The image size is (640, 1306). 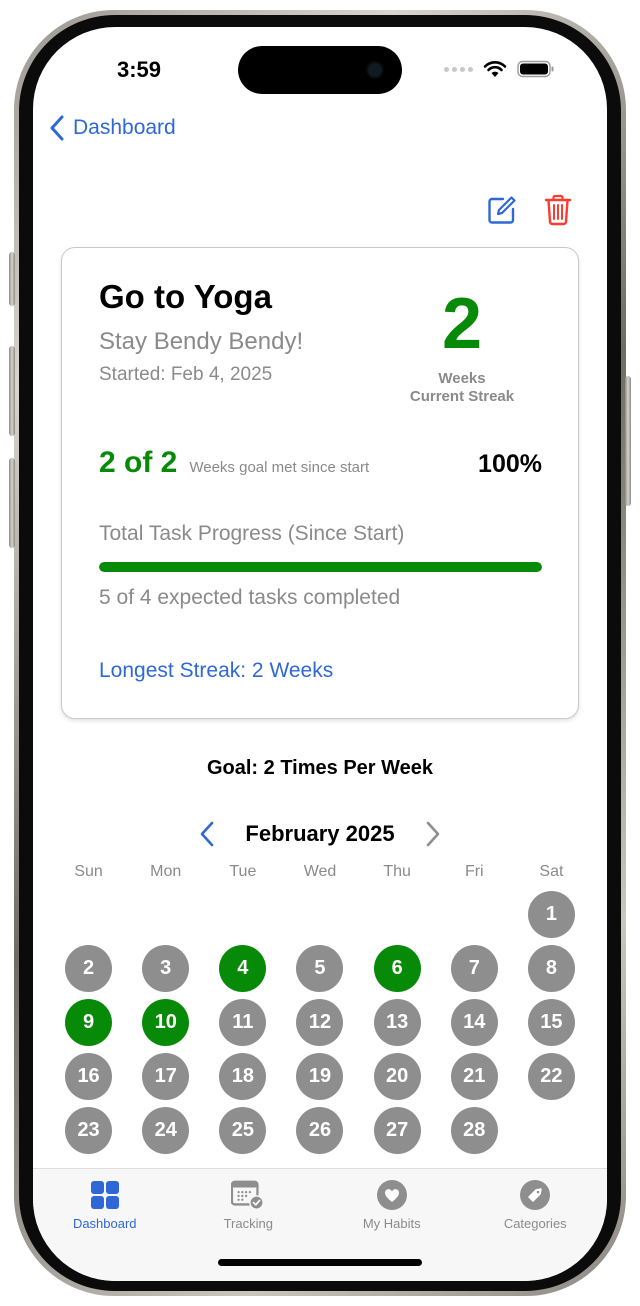 I want to click on calendar-day: 19, so click(x=320, y=1076).